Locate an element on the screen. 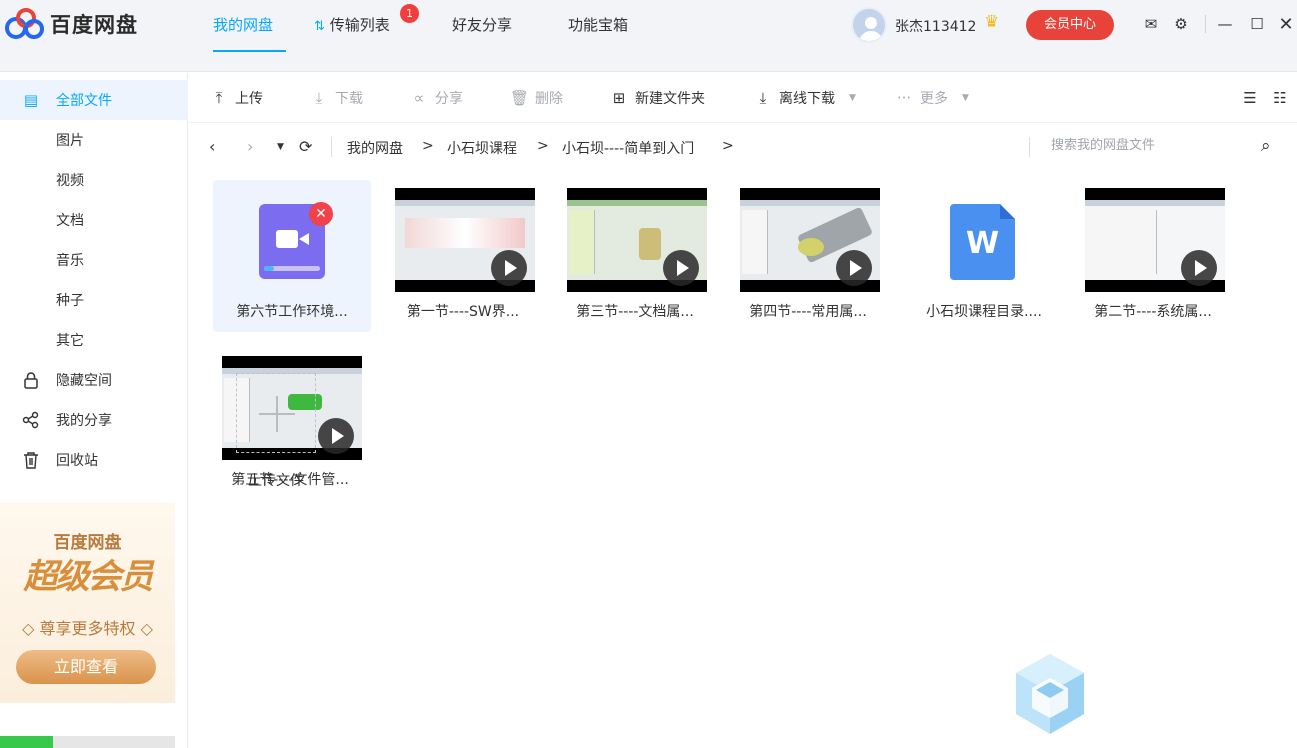 Image resolution: width=1297 pixels, height=748 pixels. sidebar-item-label: 图片 is located at coordinates (70, 141).